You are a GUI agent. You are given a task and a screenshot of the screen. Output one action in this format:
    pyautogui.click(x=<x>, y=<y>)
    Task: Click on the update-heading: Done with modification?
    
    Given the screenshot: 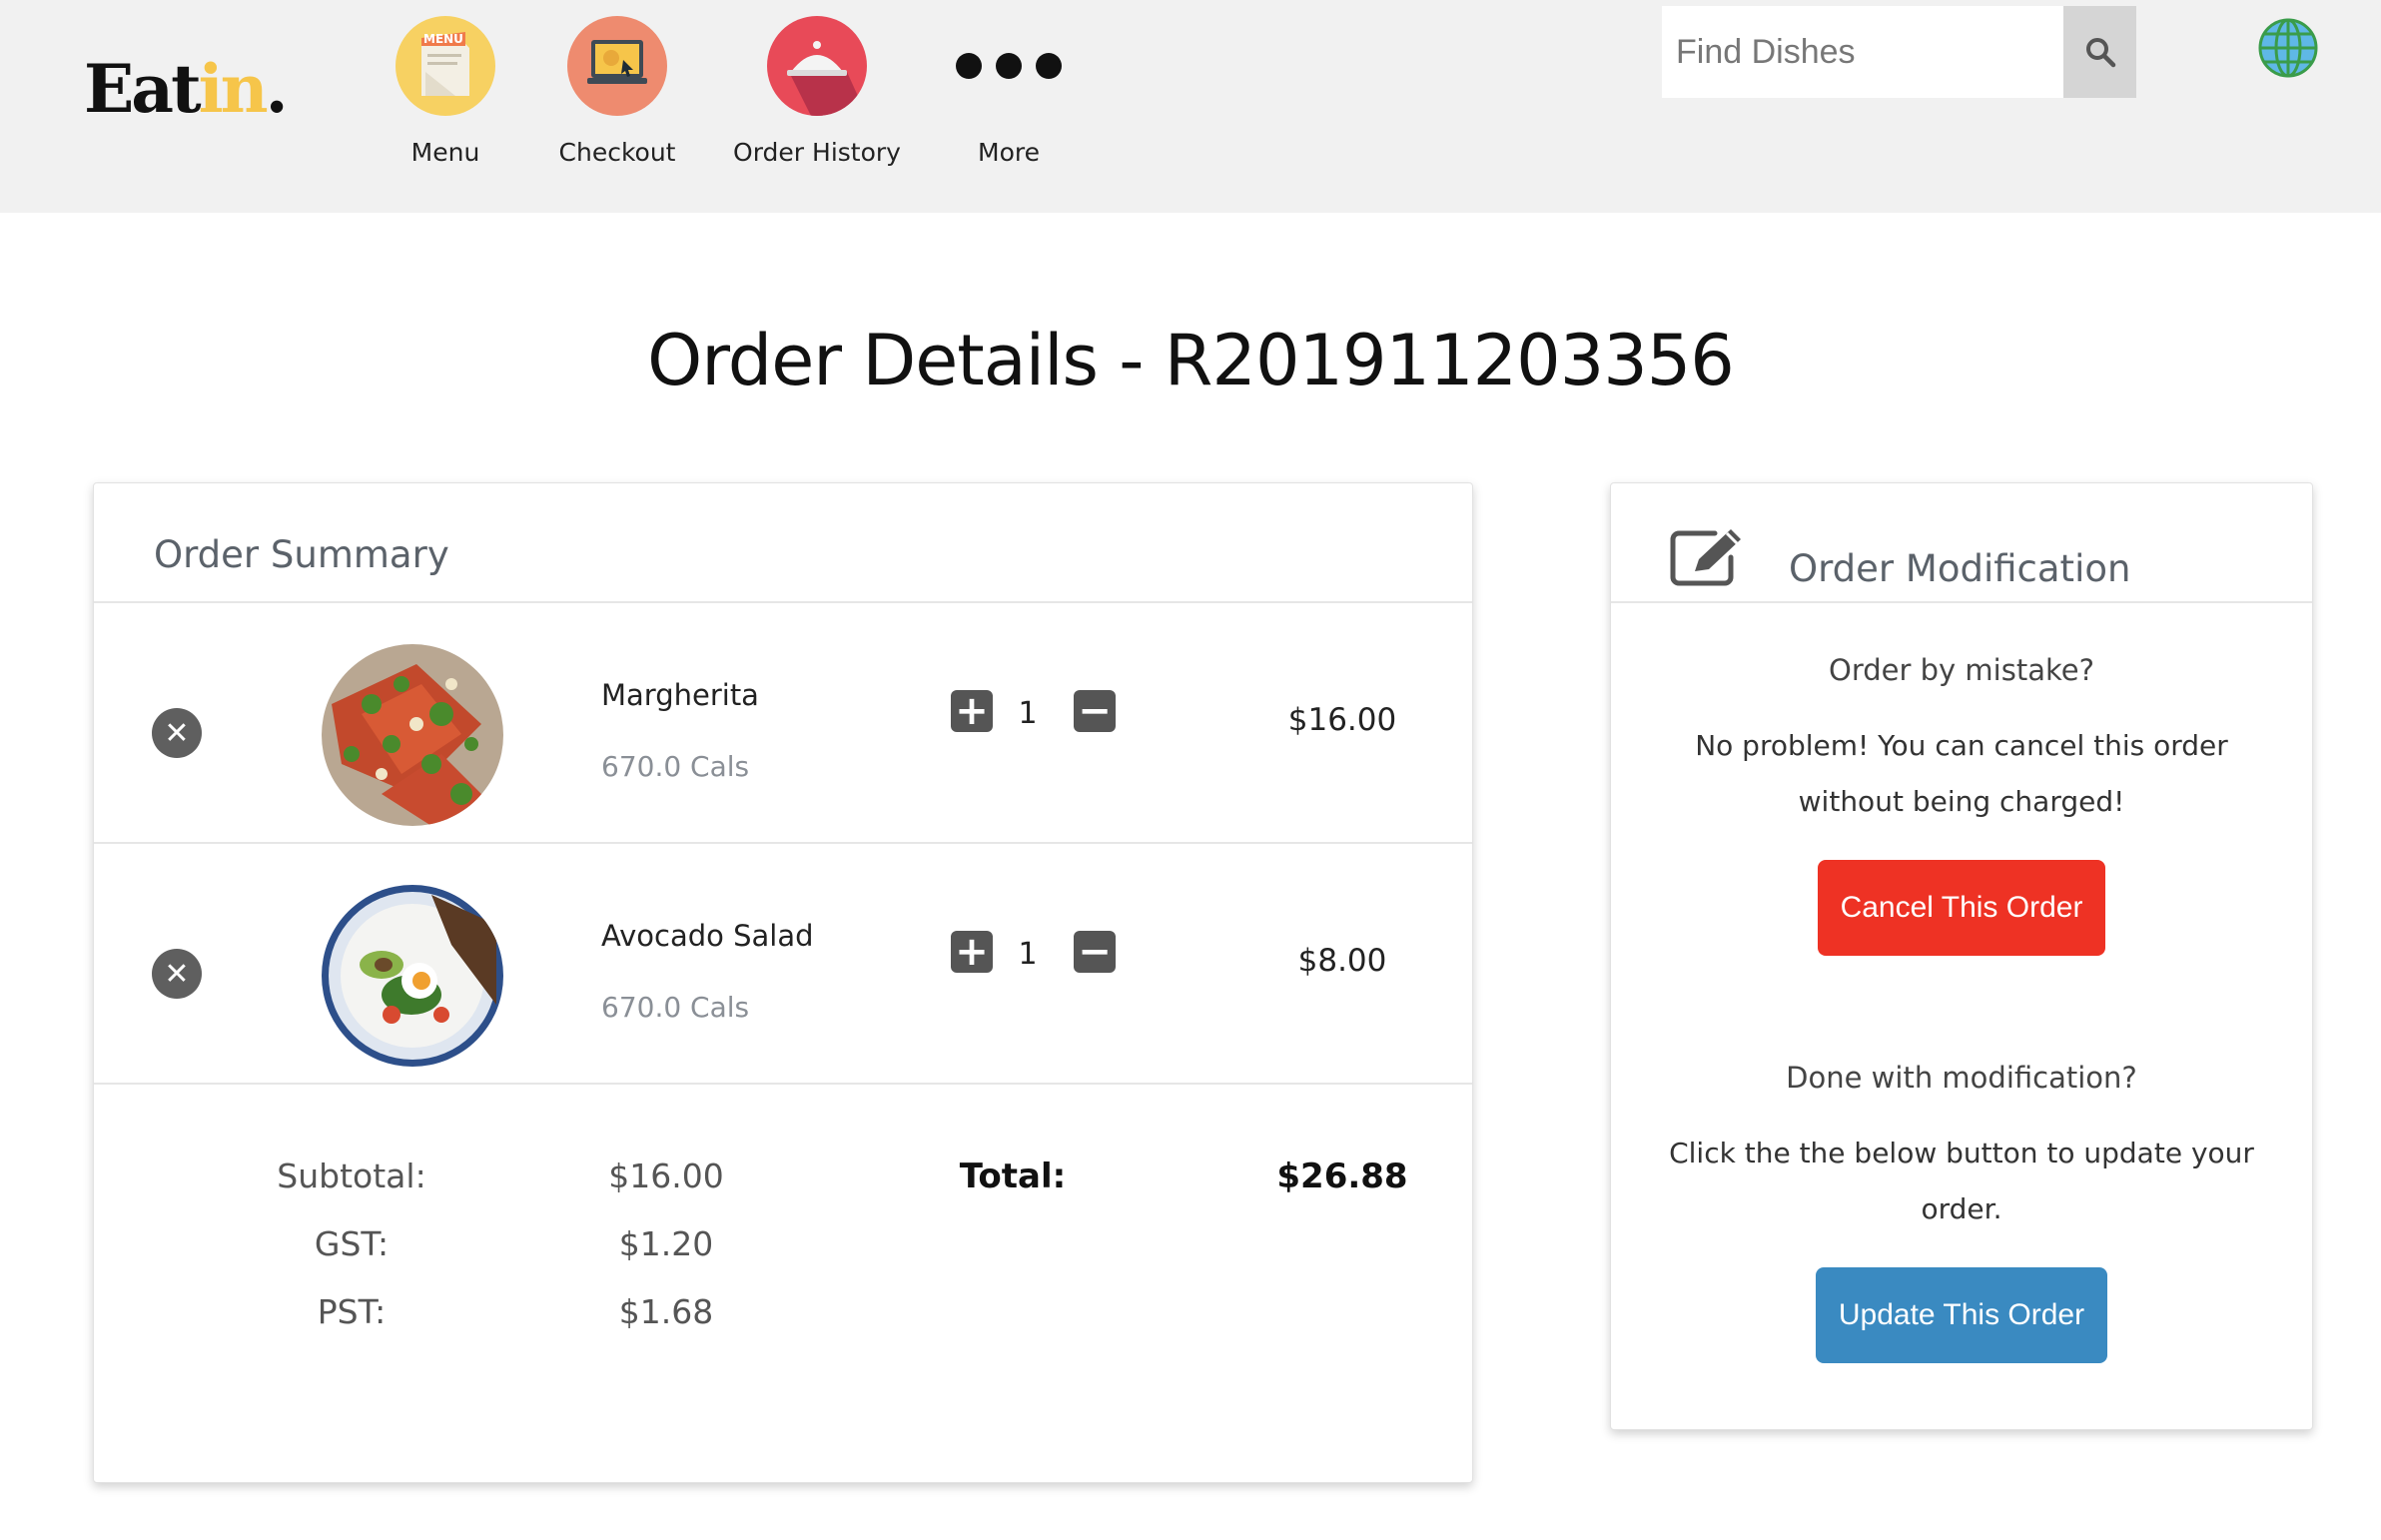 What is the action you would take?
    pyautogui.click(x=1962, y=1078)
    